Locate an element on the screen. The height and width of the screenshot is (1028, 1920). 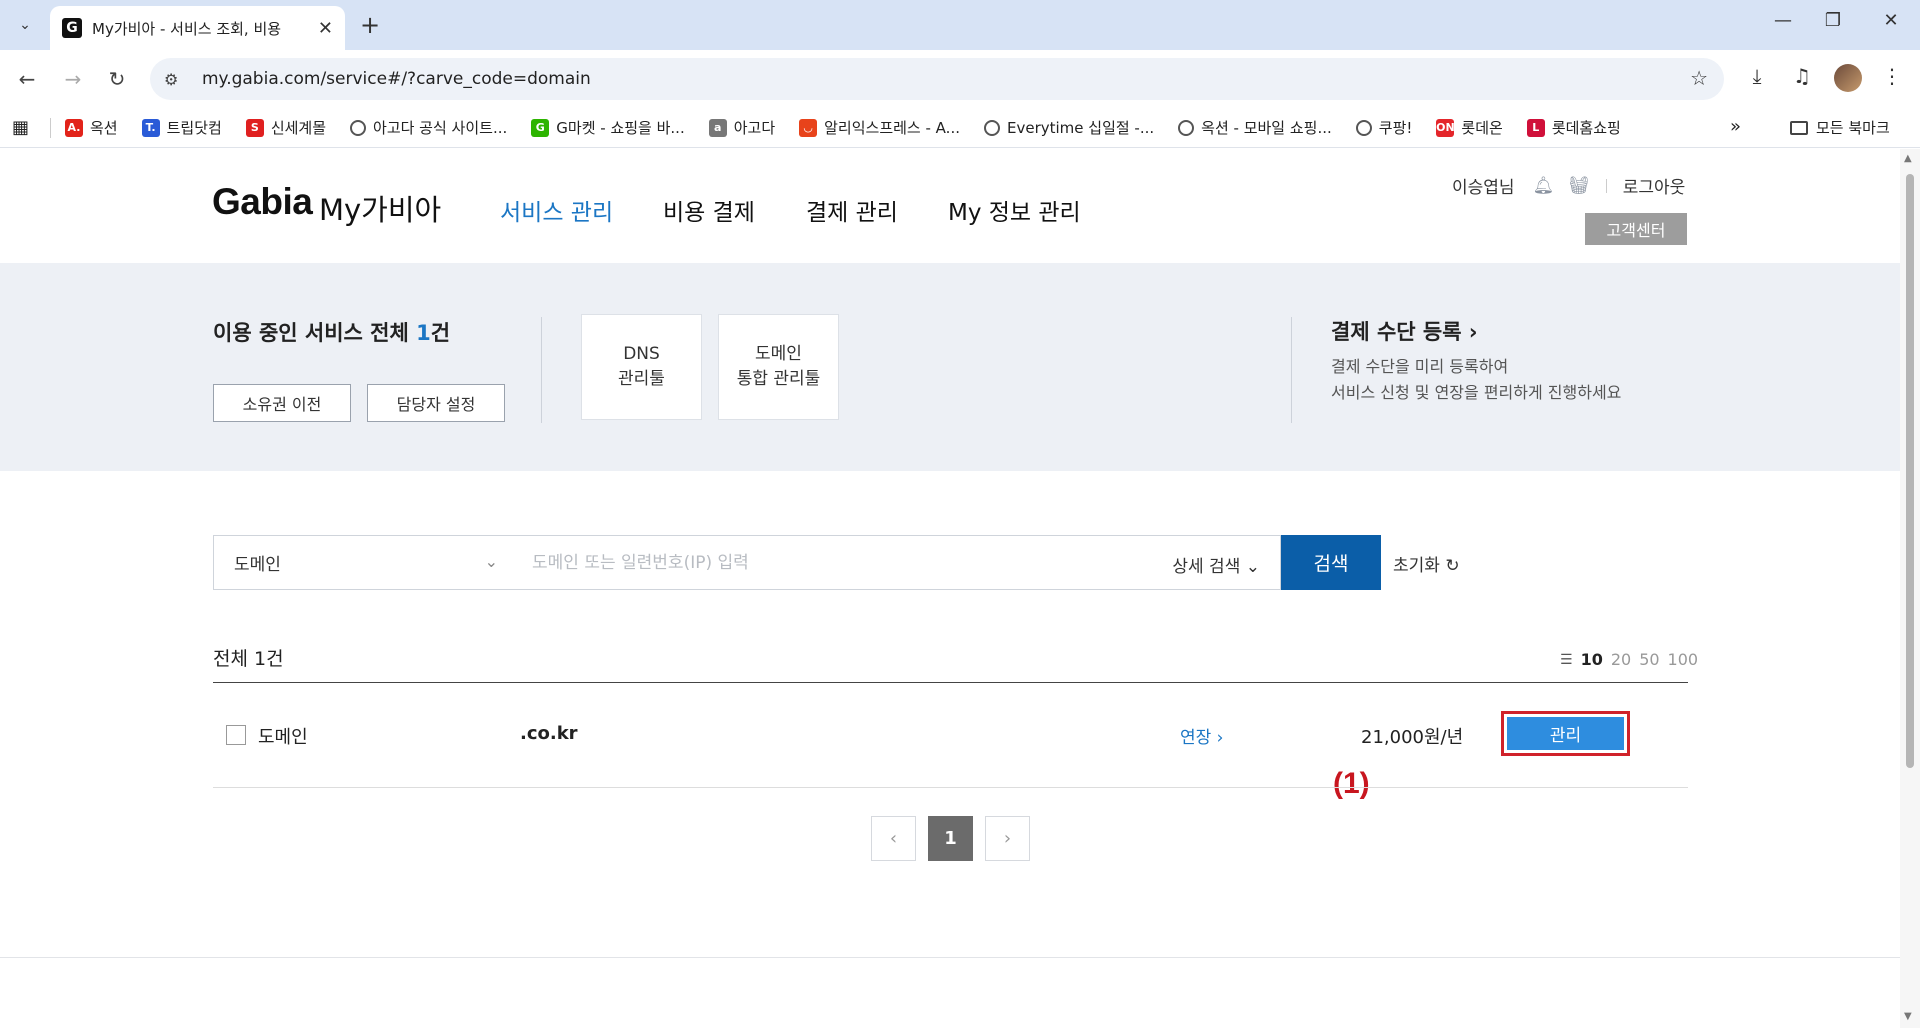
bookmark-label: 트립닷컴 is located at coordinates (194, 128).